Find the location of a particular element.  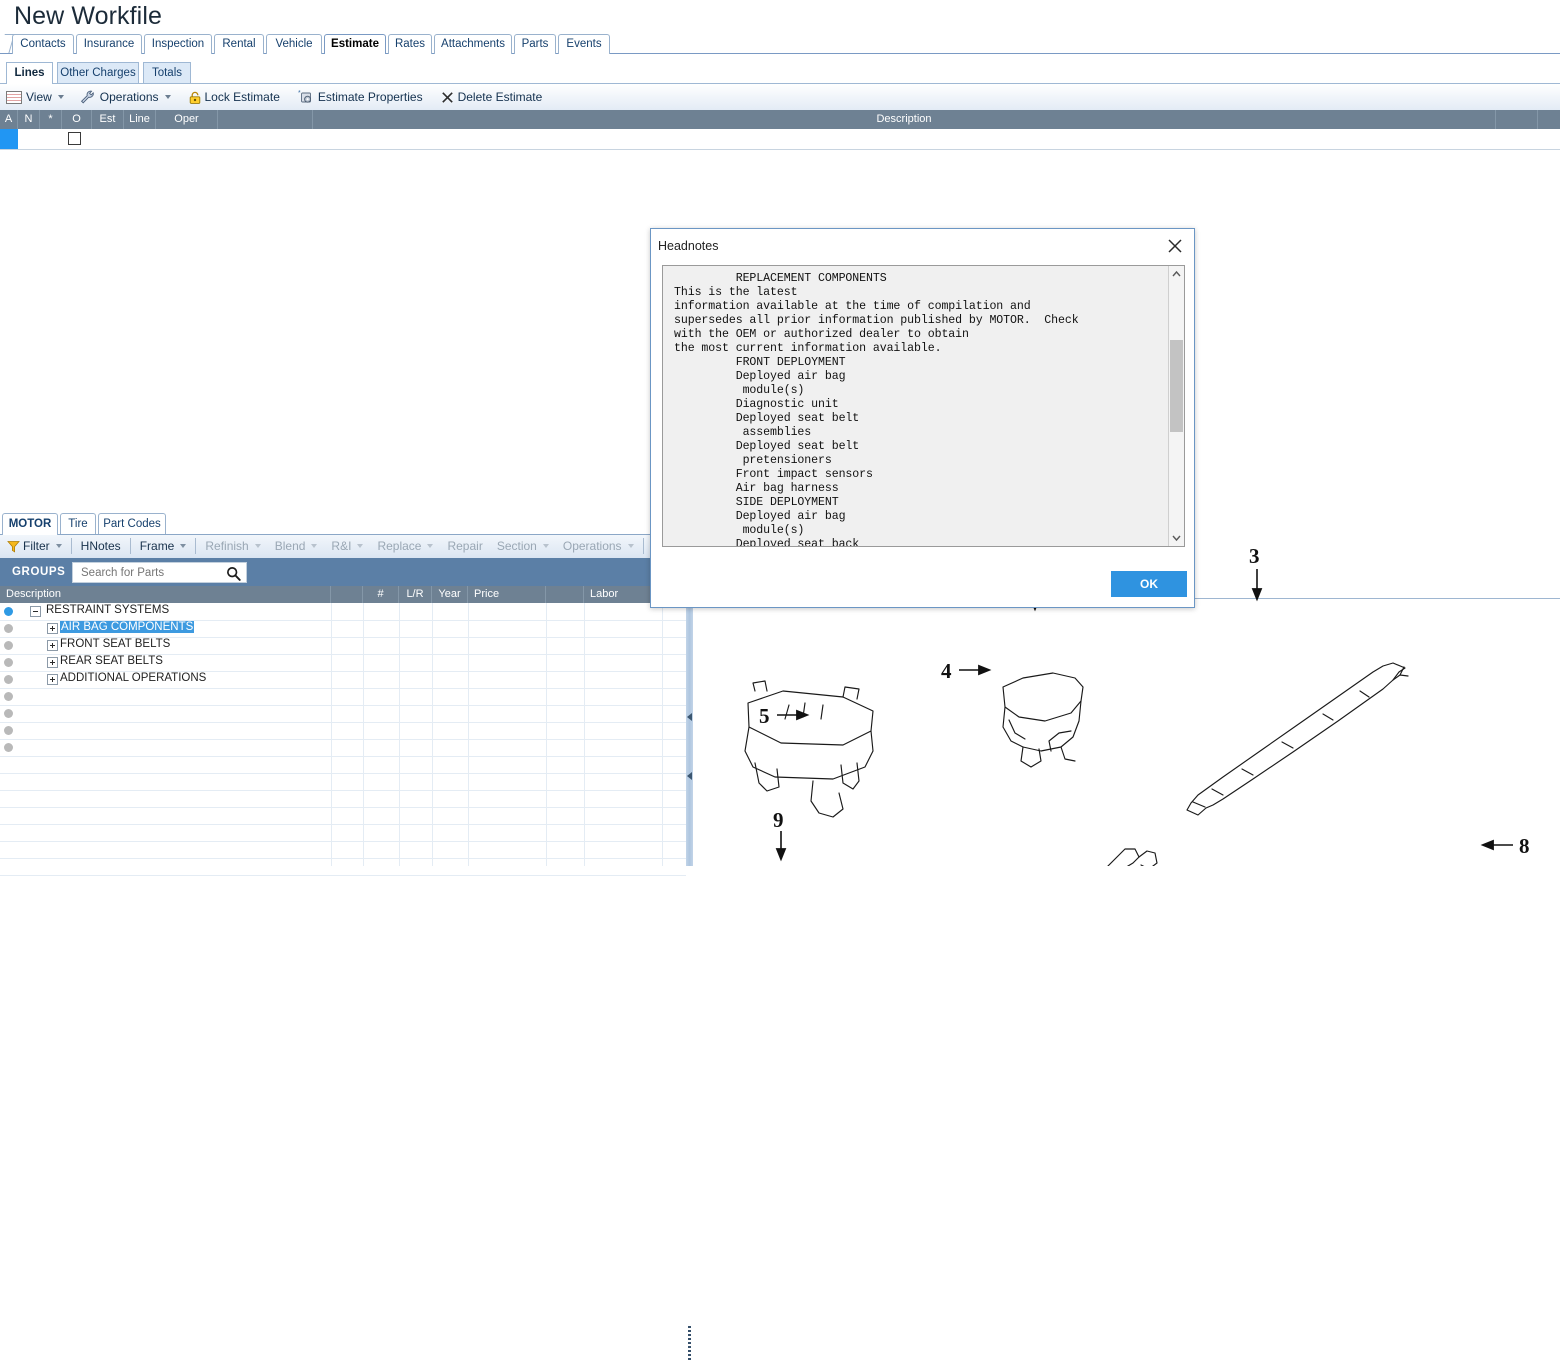

toolbar-lock-estimate-button: Lock Estimate is located at coordinates (235, 97).